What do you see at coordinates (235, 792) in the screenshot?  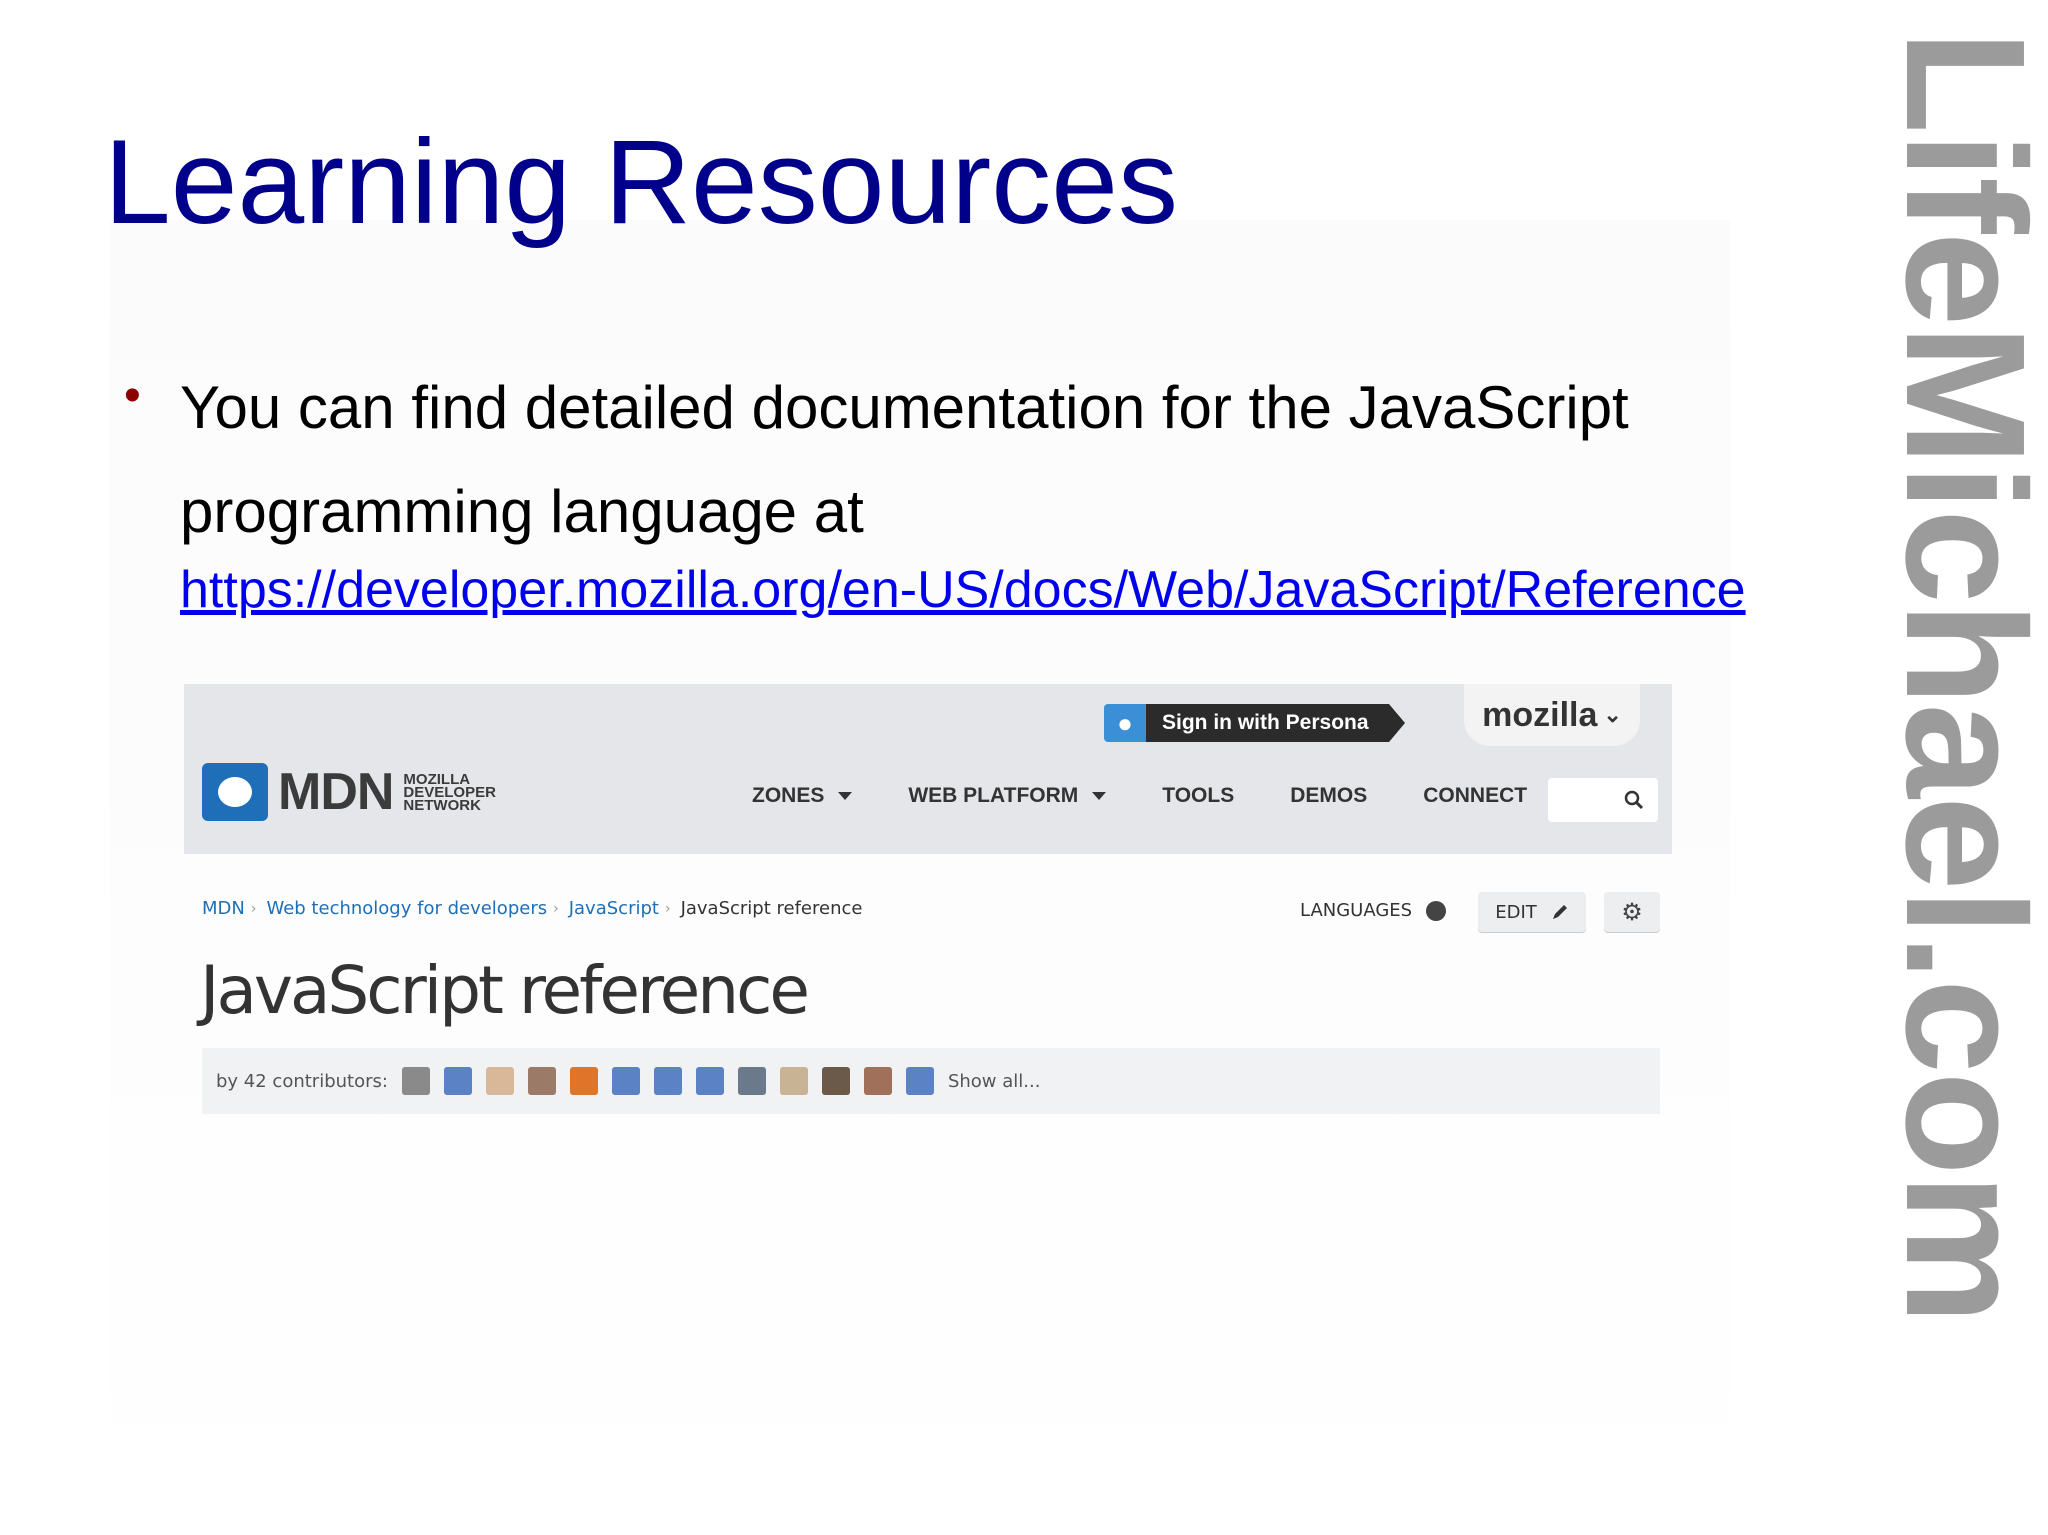 I see `dino-logo-icon` at bounding box center [235, 792].